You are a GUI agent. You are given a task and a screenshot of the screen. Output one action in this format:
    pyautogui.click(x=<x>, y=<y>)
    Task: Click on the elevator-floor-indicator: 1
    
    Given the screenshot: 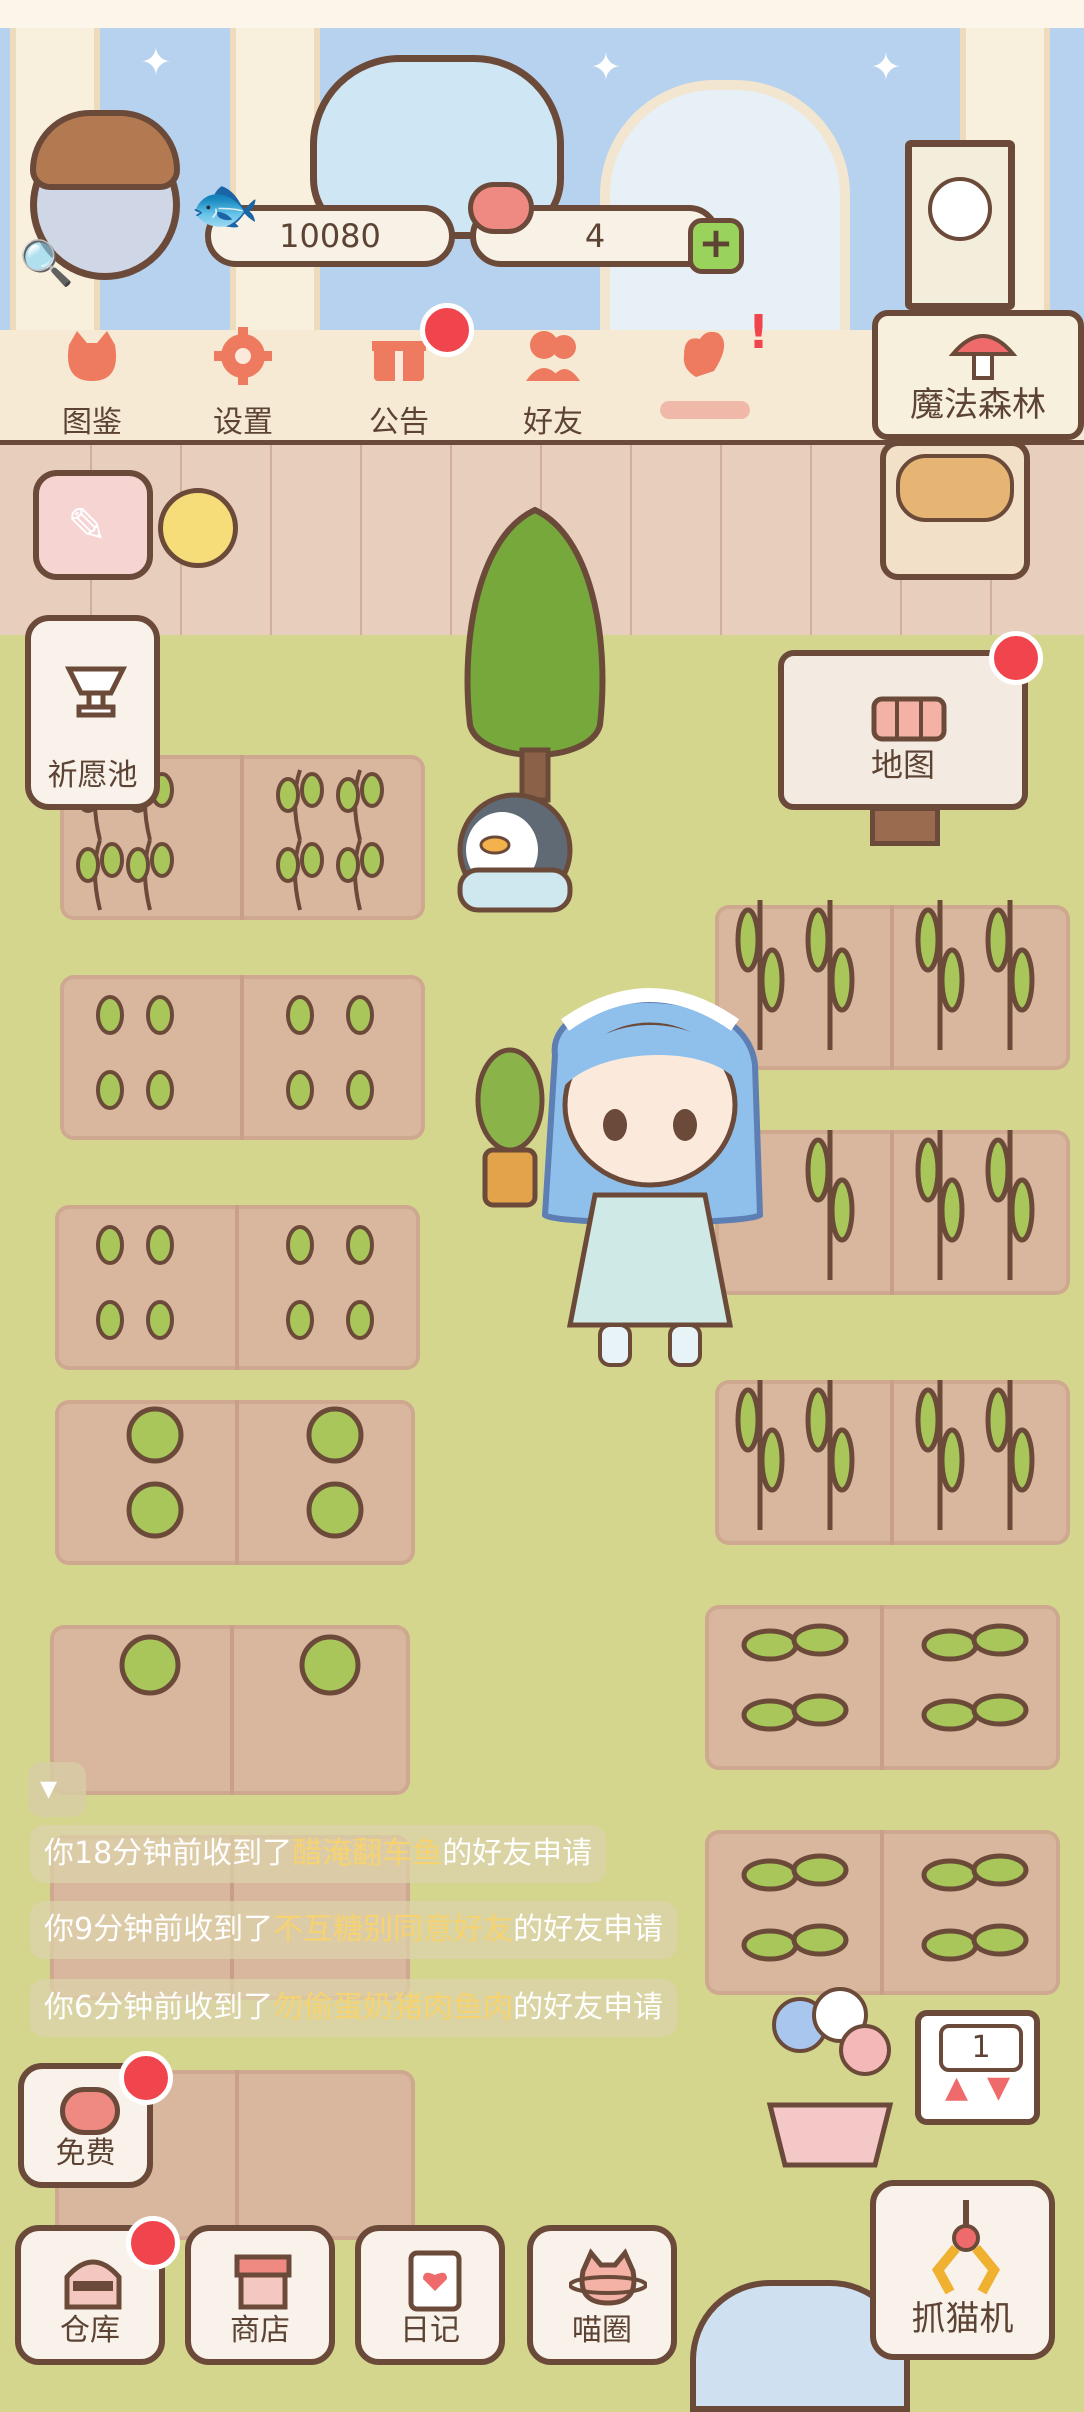 What is the action you would take?
    pyautogui.click(x=981, y=2048)
    